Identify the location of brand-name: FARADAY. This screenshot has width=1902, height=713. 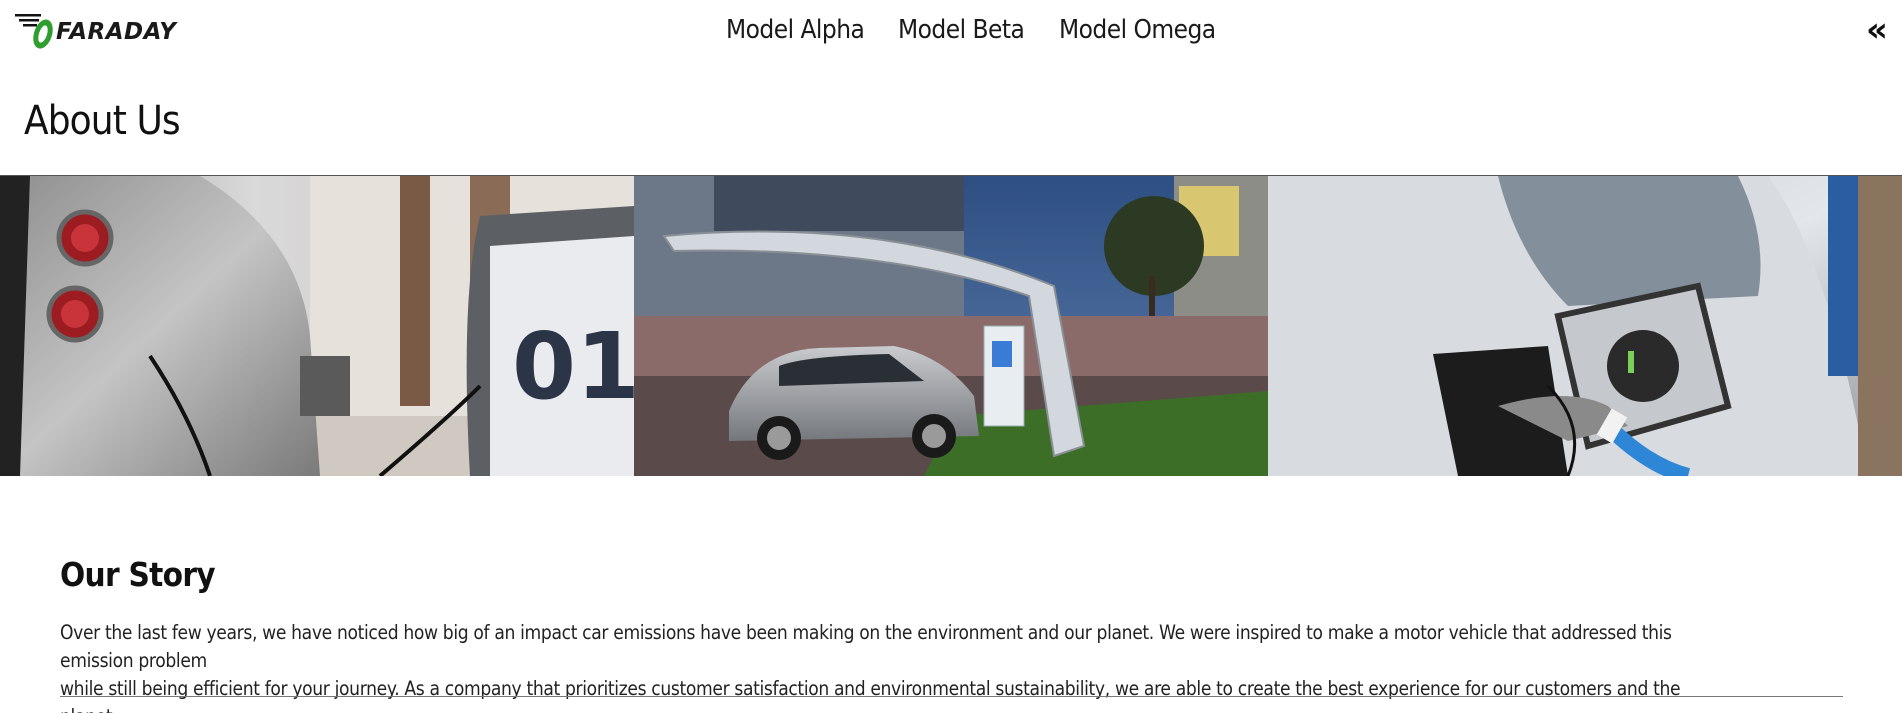
(116, 32).